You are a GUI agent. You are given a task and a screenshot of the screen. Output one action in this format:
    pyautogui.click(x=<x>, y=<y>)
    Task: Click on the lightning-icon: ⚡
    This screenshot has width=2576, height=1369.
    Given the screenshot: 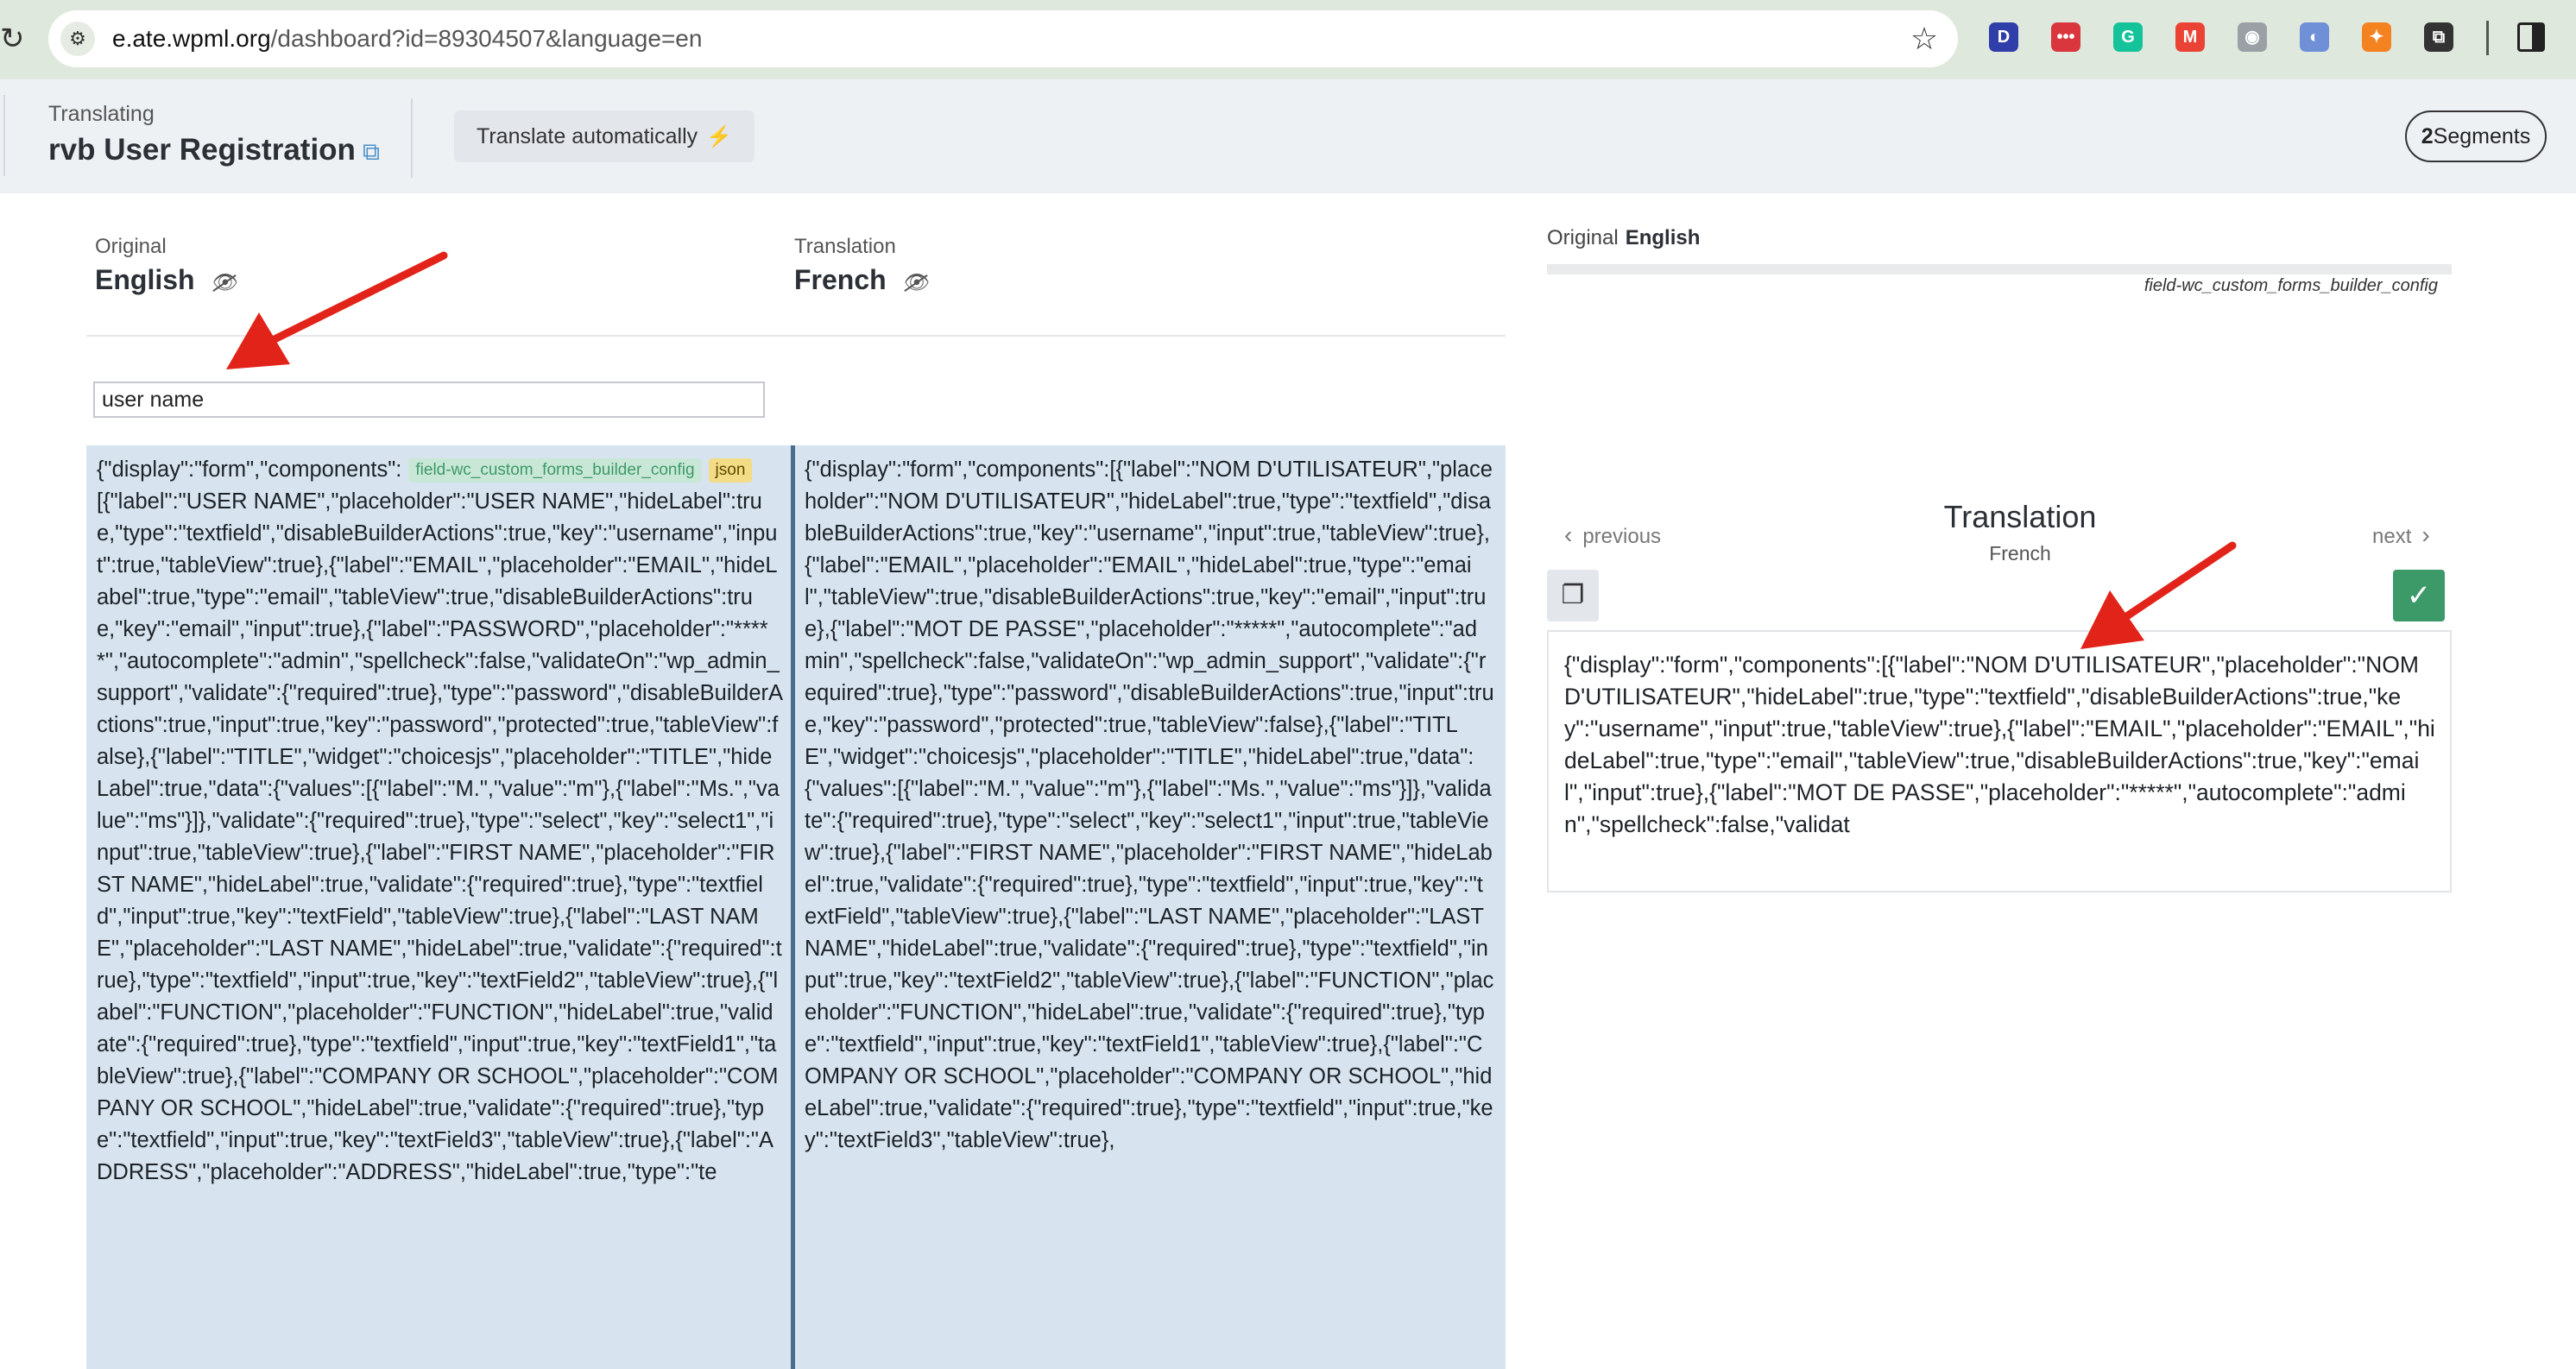 What is the action you would take?
    pyautogui.click(x=719, y=136)
    